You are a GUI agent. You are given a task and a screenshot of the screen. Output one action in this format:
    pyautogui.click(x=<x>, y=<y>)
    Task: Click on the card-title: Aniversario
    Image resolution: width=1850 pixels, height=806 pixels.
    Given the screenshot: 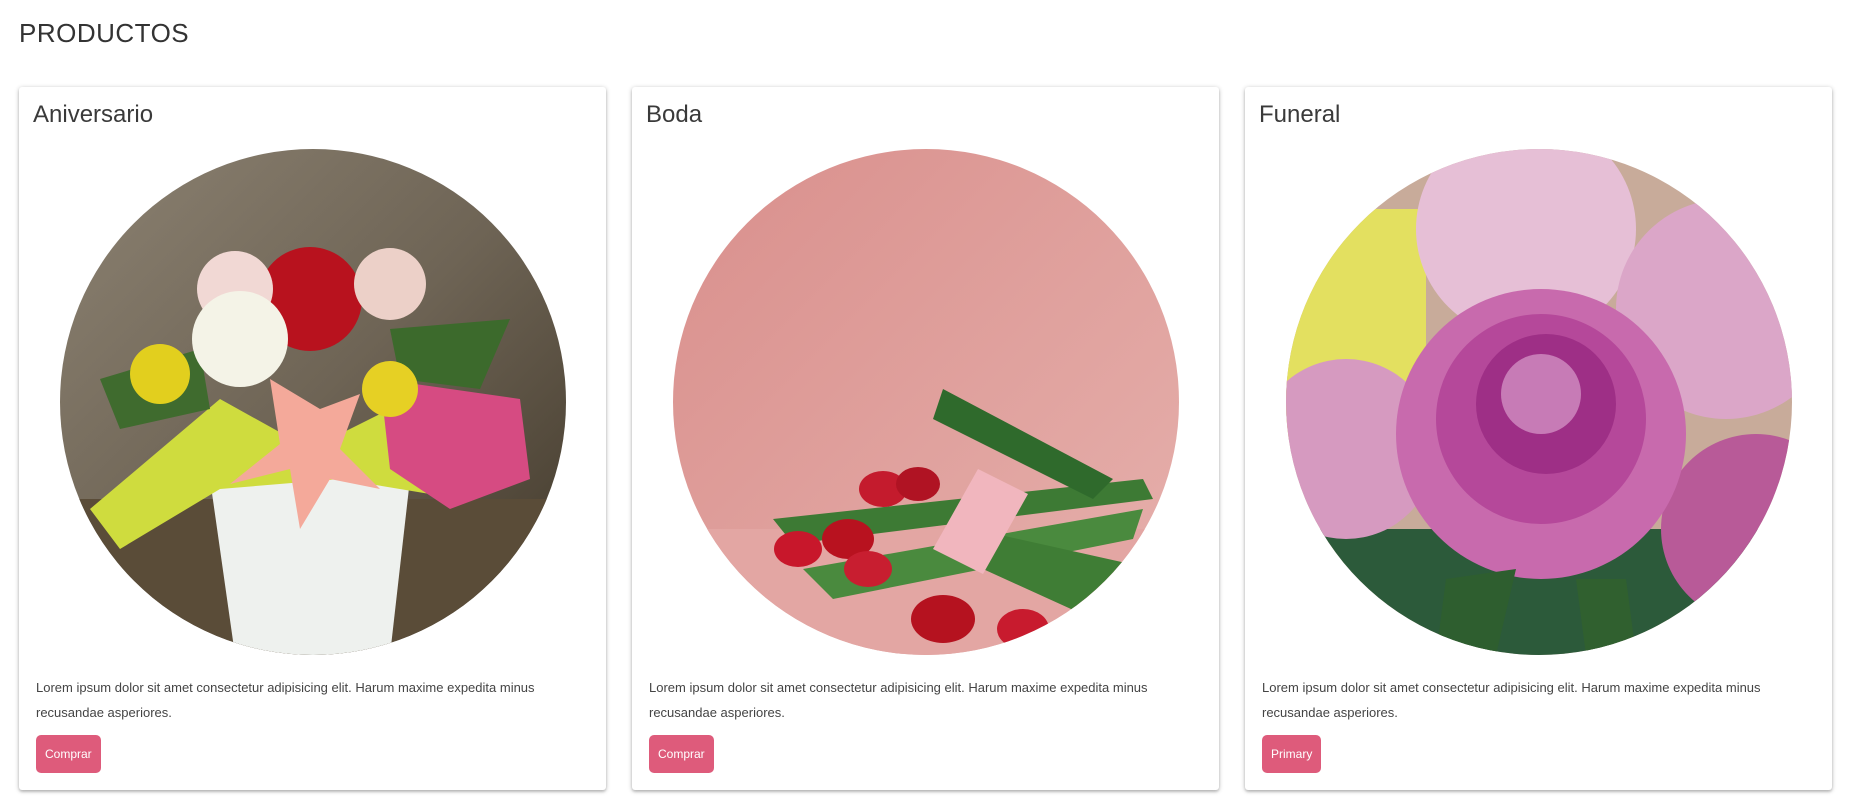 What is the action you would take?
    pyautogui.click(x=93, y=114)
    